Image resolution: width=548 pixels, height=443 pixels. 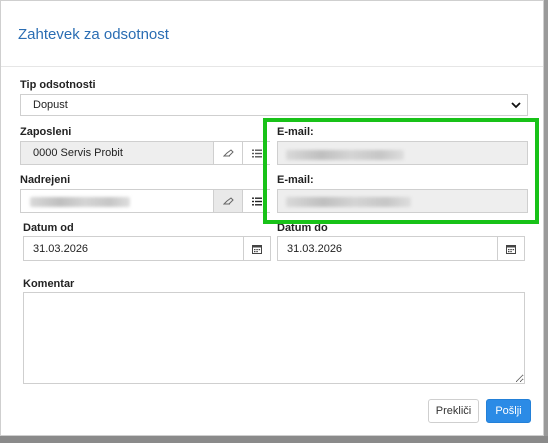 I want to click on clear-supervisor-button, so click(x=227, y=201).